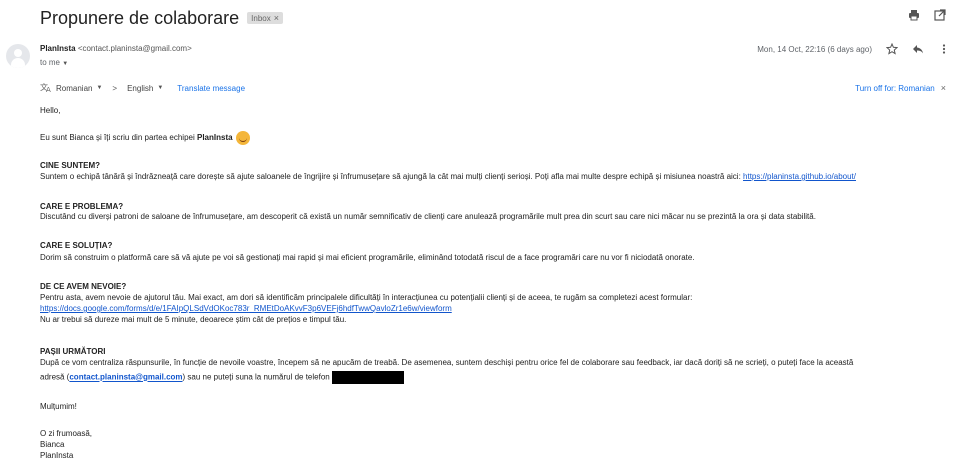  Describe the element at coordinates (50, 110) in the screenshot. I see `greeting: Hello,` at that location.